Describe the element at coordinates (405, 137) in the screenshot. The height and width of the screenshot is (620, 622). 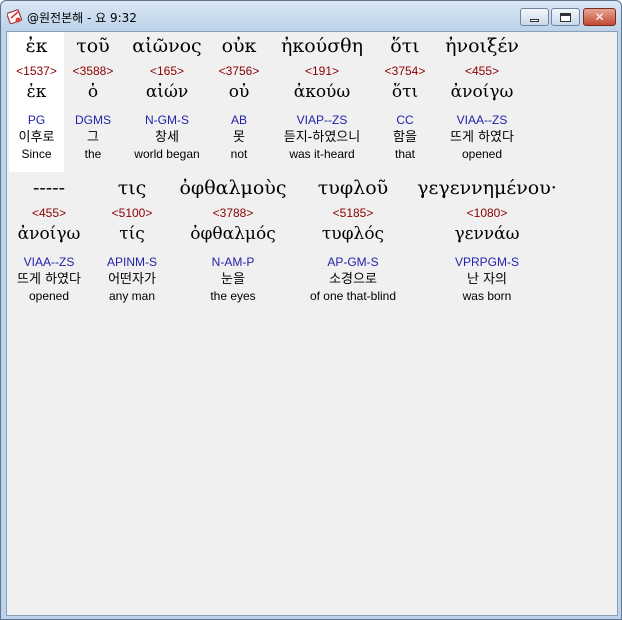
I see `korean-gloss: 함을` at that location.